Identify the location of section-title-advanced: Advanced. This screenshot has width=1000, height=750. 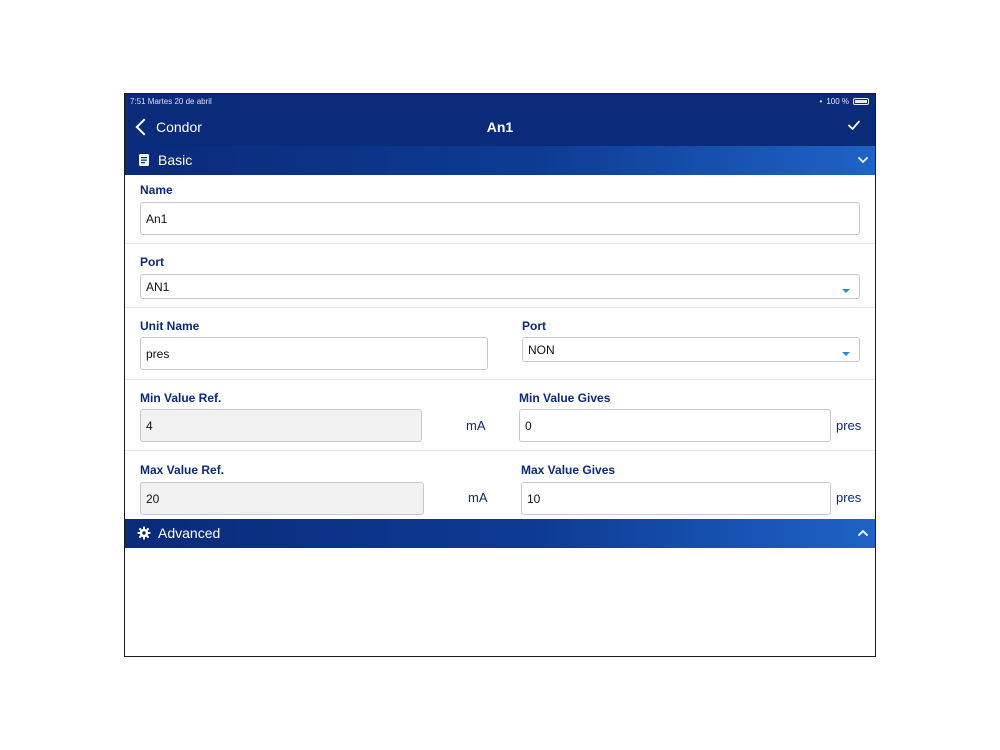
(189, 533).